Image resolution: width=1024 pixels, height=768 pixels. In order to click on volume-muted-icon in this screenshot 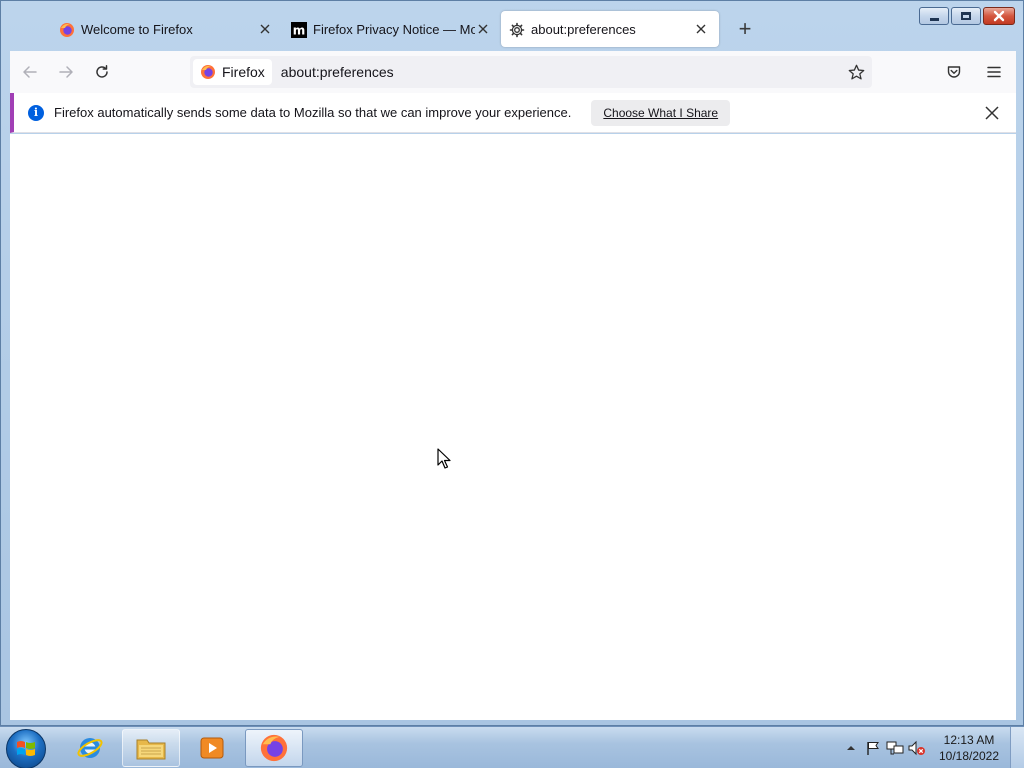, I will do `click(916, 748)`.